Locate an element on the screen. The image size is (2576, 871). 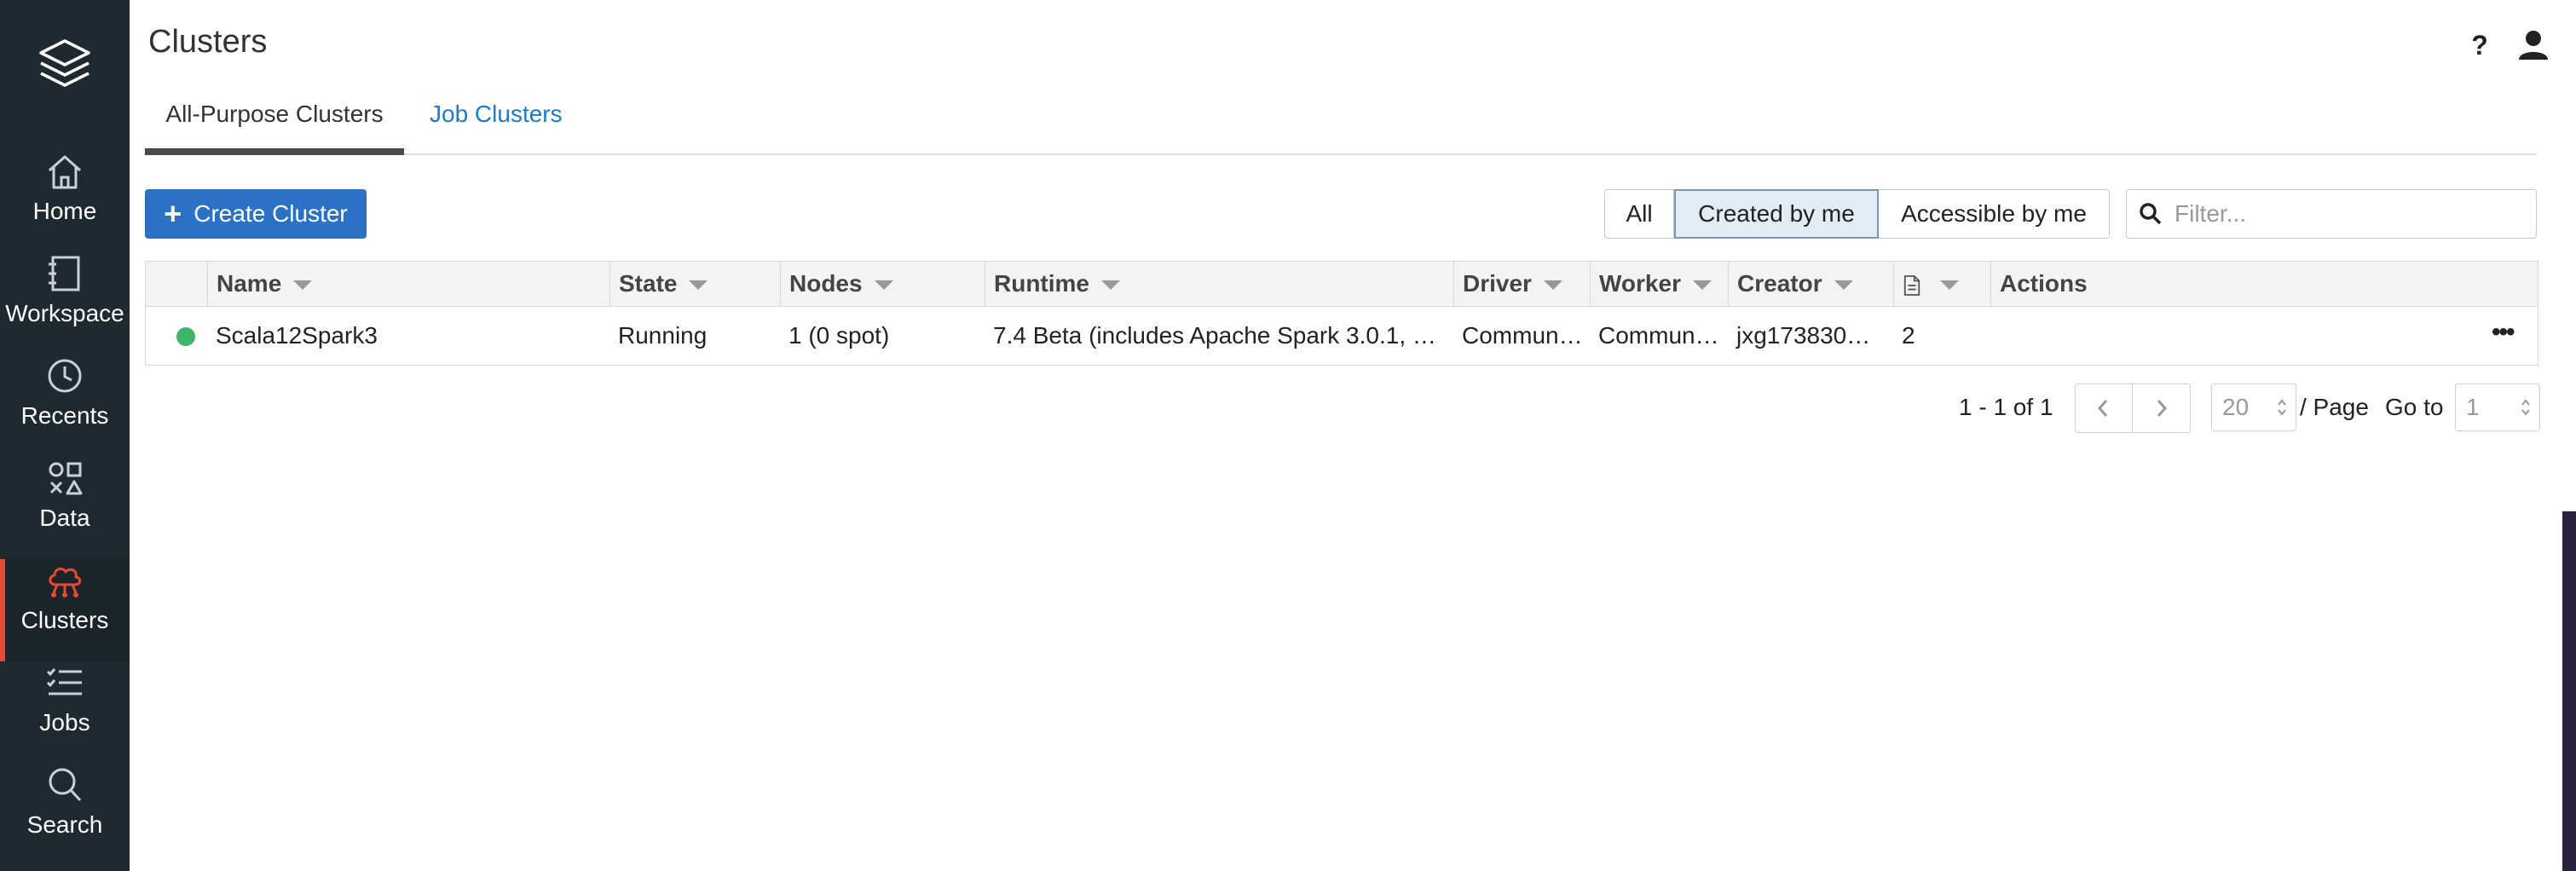
cluster-creator: jxg173830@utdallas.edu is located at coordinates (1810, 335).